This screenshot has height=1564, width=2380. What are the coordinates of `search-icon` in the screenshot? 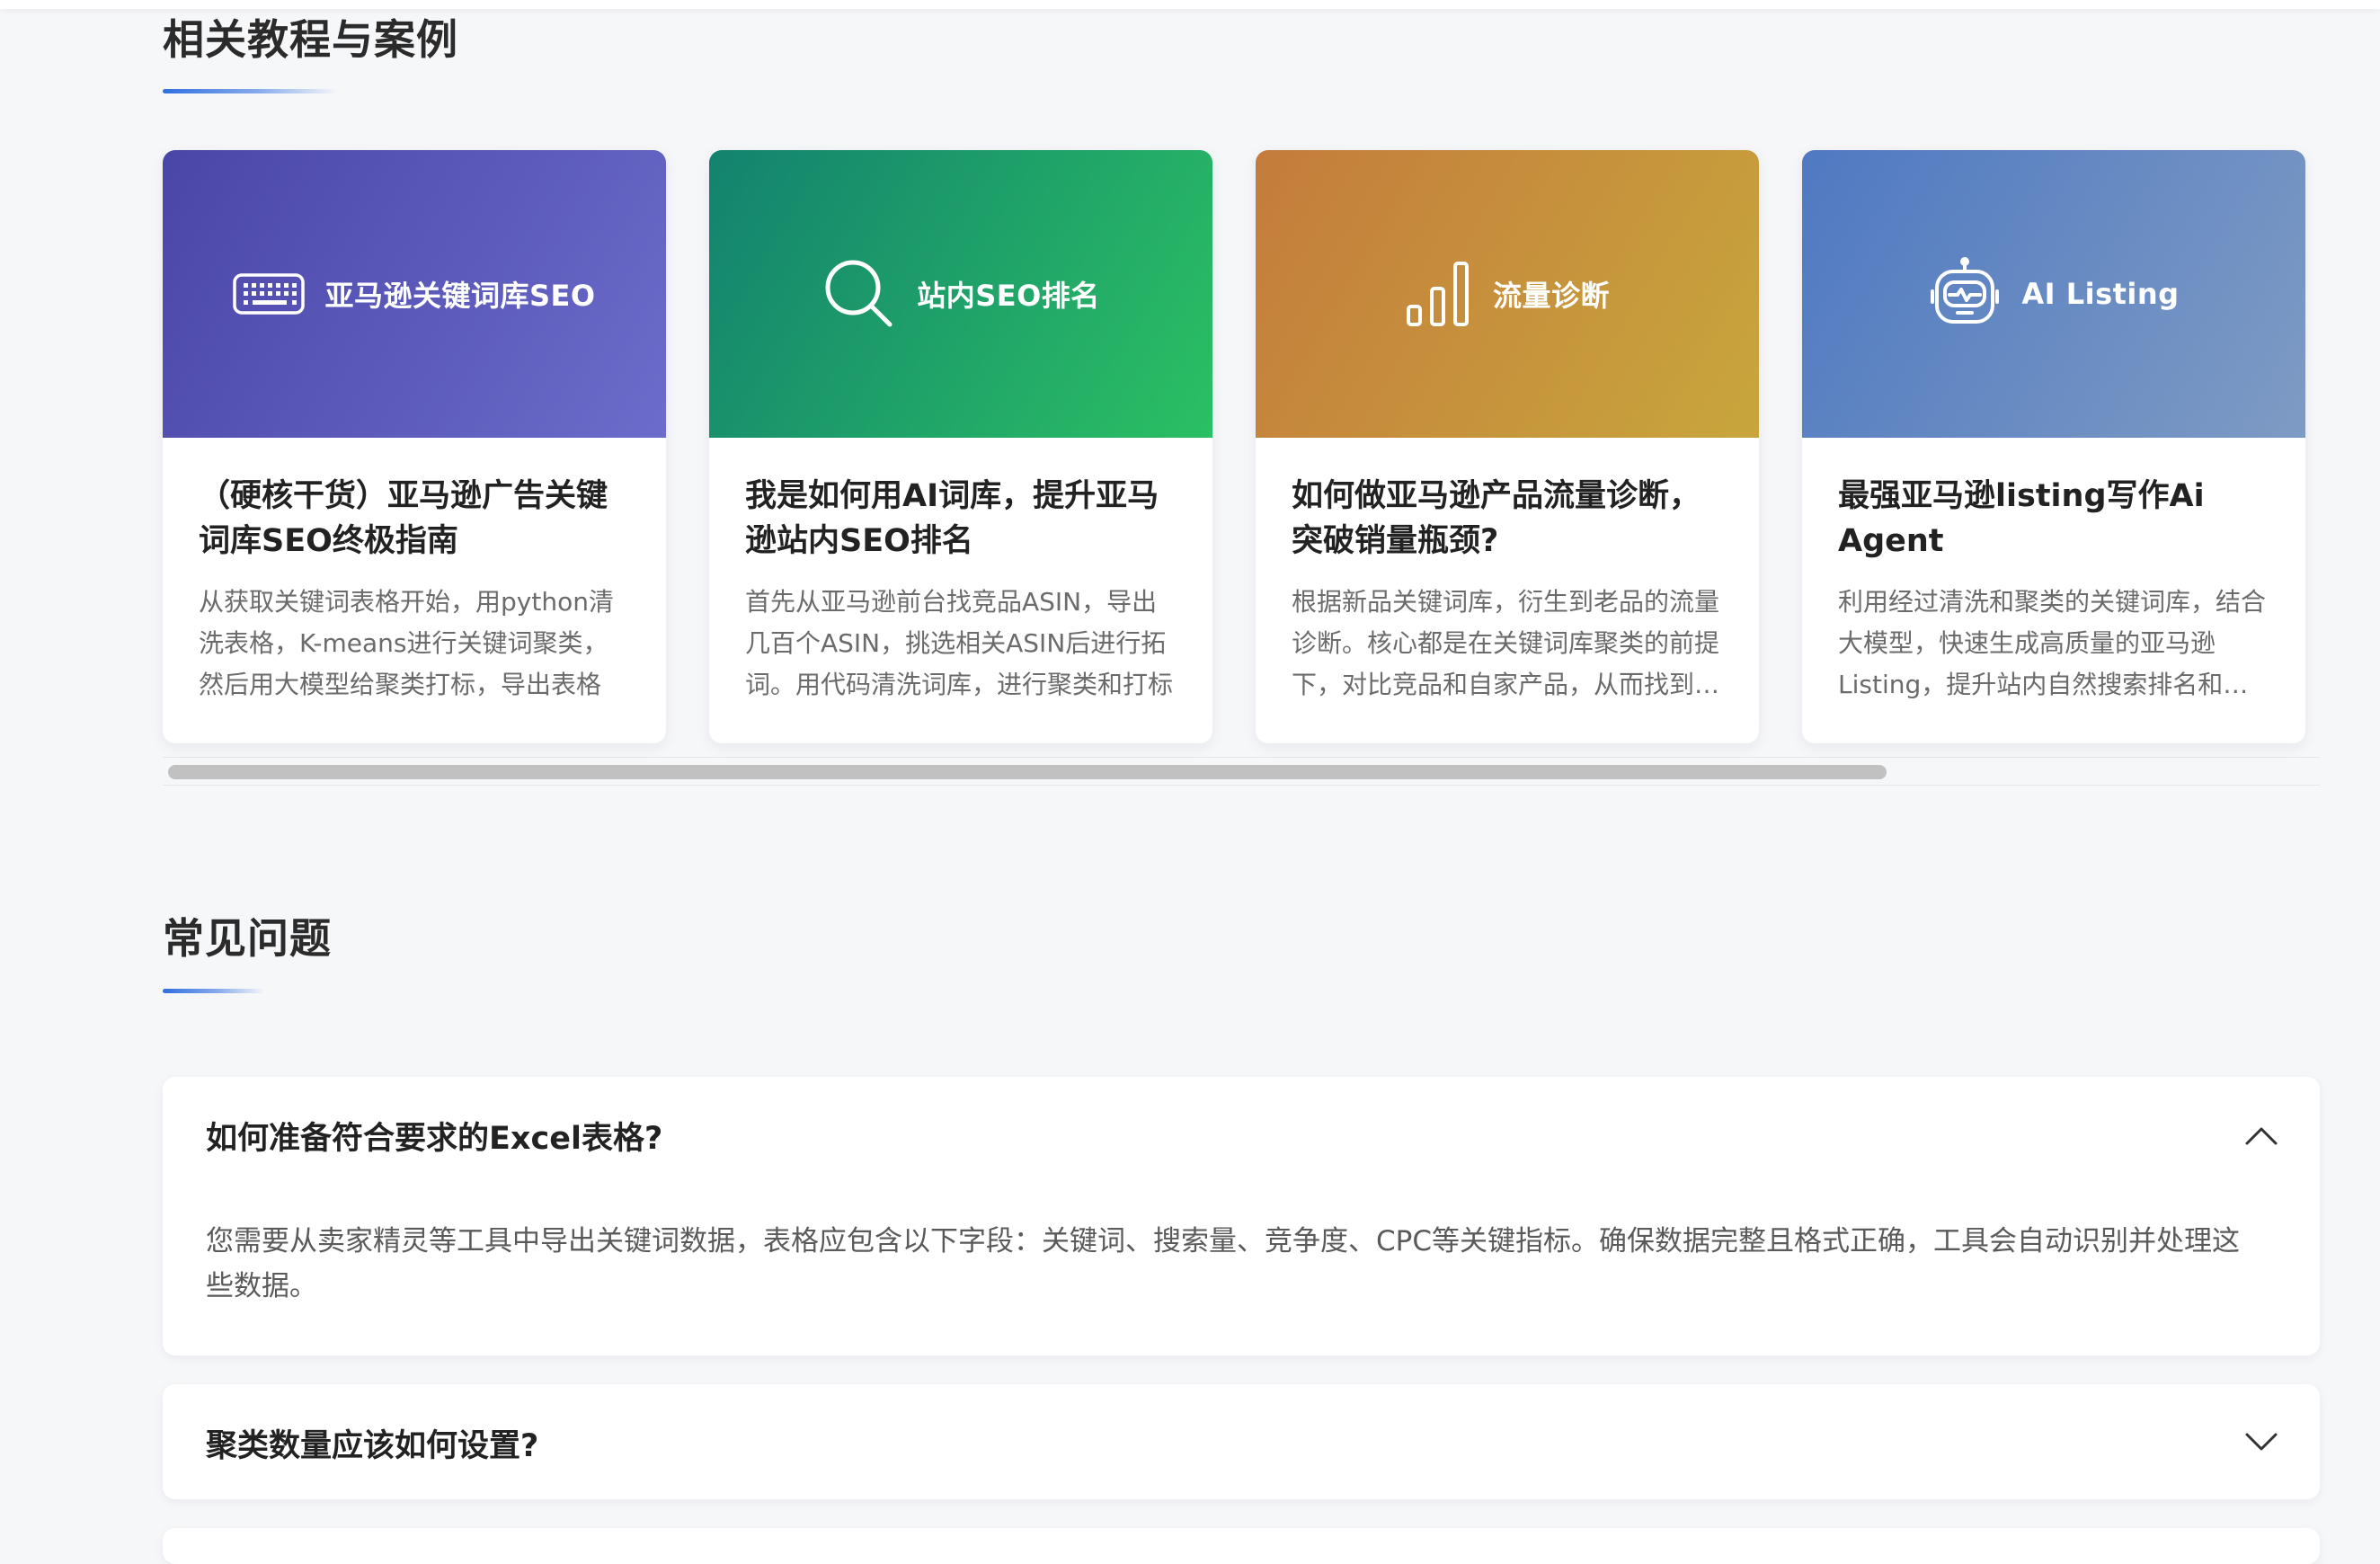 It's located at (859, 294).